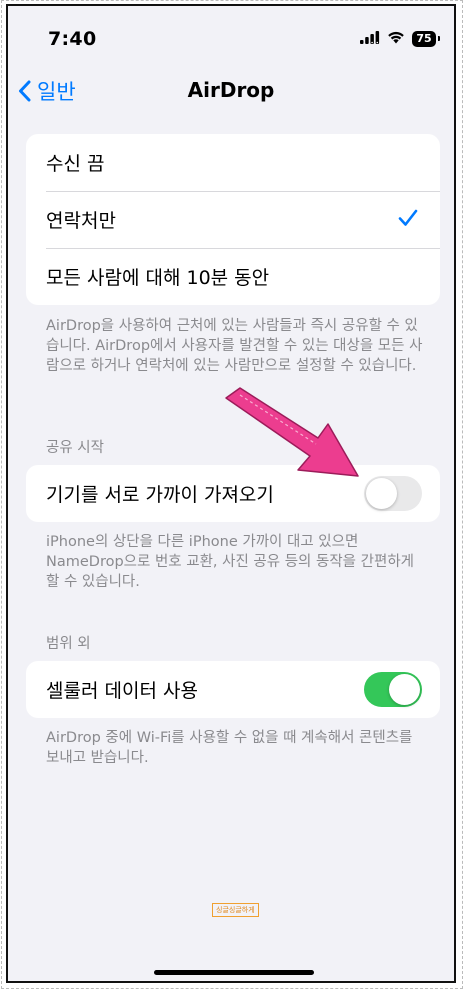 The image size is (466, 991). Describe the element at coordinates (370, 38) in the screenshot. I see `signal-icon` at that location.